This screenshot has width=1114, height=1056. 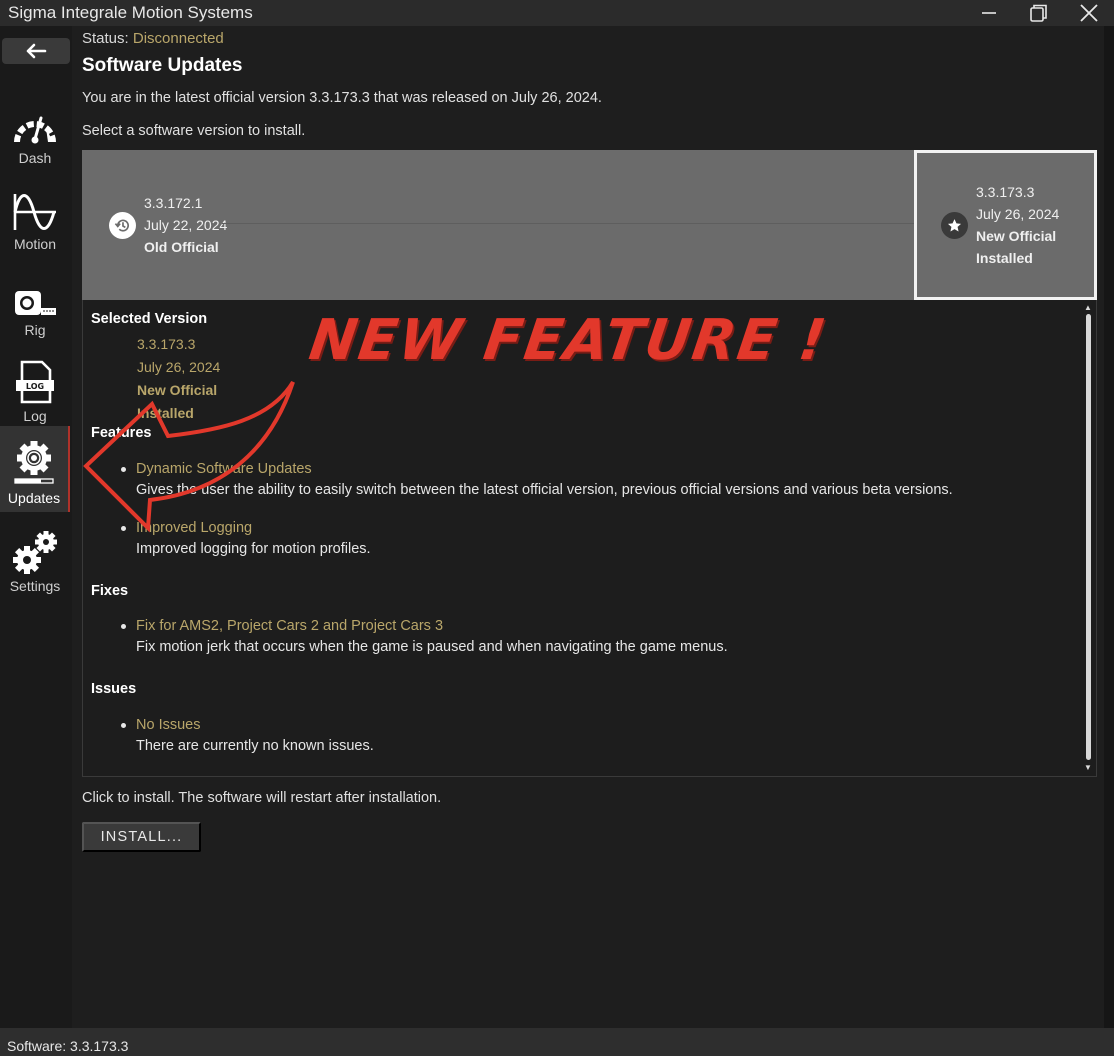 I want to click on release-notes-scrollbar: ▲ ▼, so click(x=1088, y=538).